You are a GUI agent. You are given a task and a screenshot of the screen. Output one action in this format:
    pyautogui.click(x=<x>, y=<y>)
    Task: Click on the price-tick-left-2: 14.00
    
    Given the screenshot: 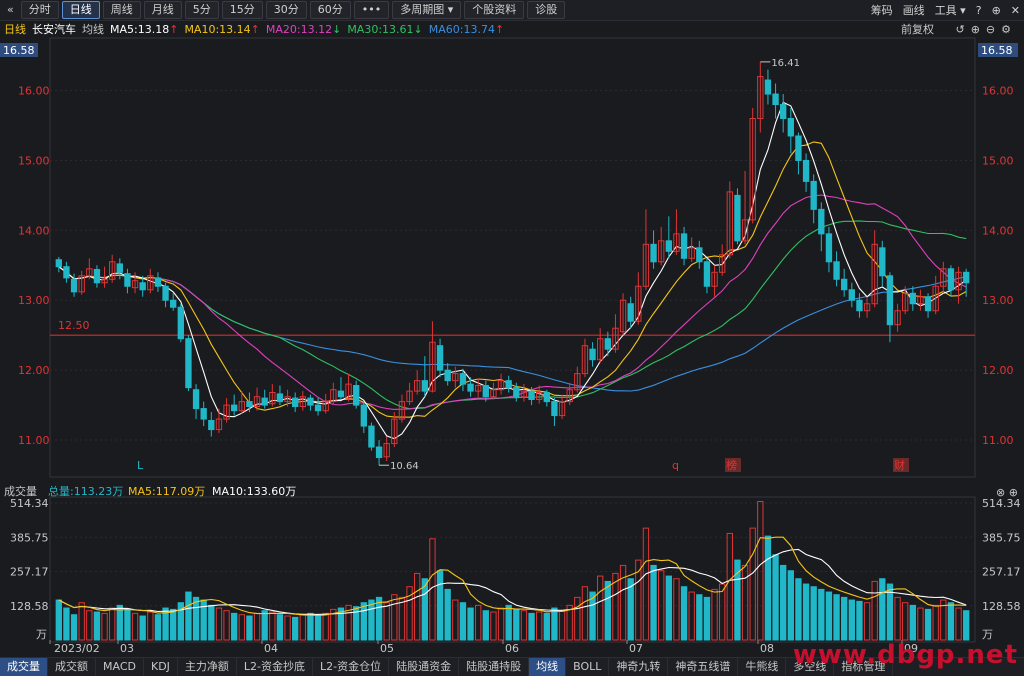 What is the action you would take?
    pyautogui.click(x=34, y=230)
    